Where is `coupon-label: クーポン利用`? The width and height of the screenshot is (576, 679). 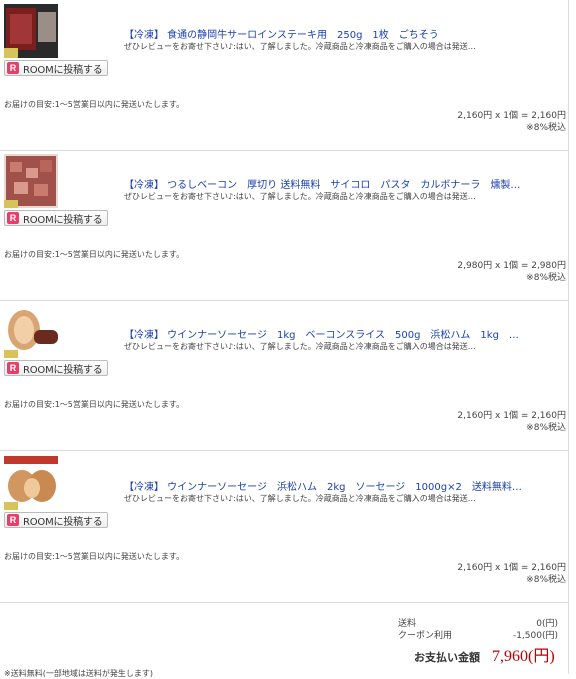
coupon-label: クーポン利用 is located at coordinates (425, 636).